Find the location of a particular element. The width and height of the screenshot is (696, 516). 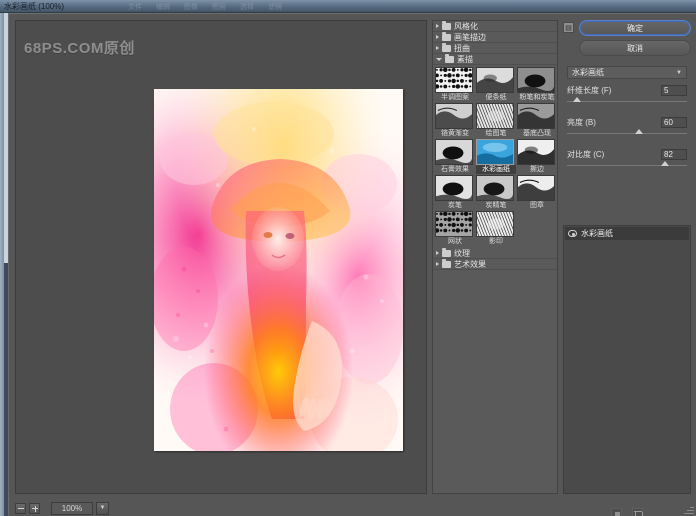

filter-thumbnail-label: 石膏效果 is located at coordinates (455, 169).